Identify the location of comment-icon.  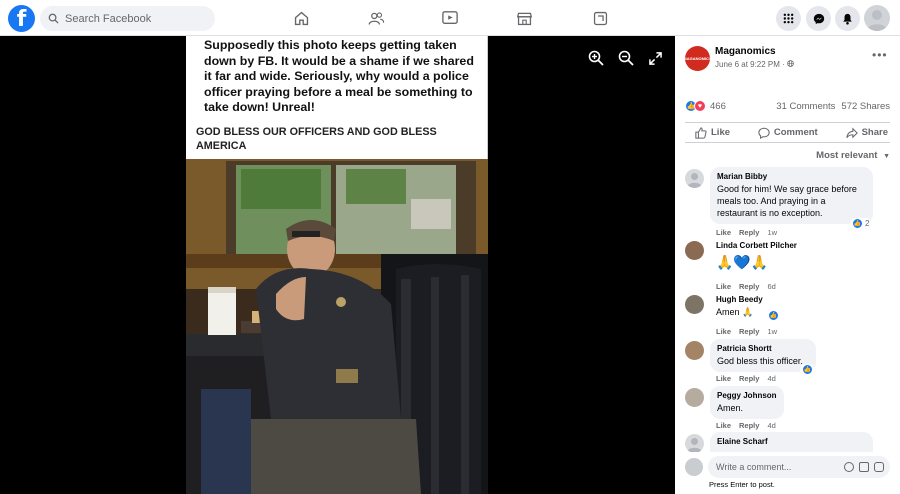
(764, 133).